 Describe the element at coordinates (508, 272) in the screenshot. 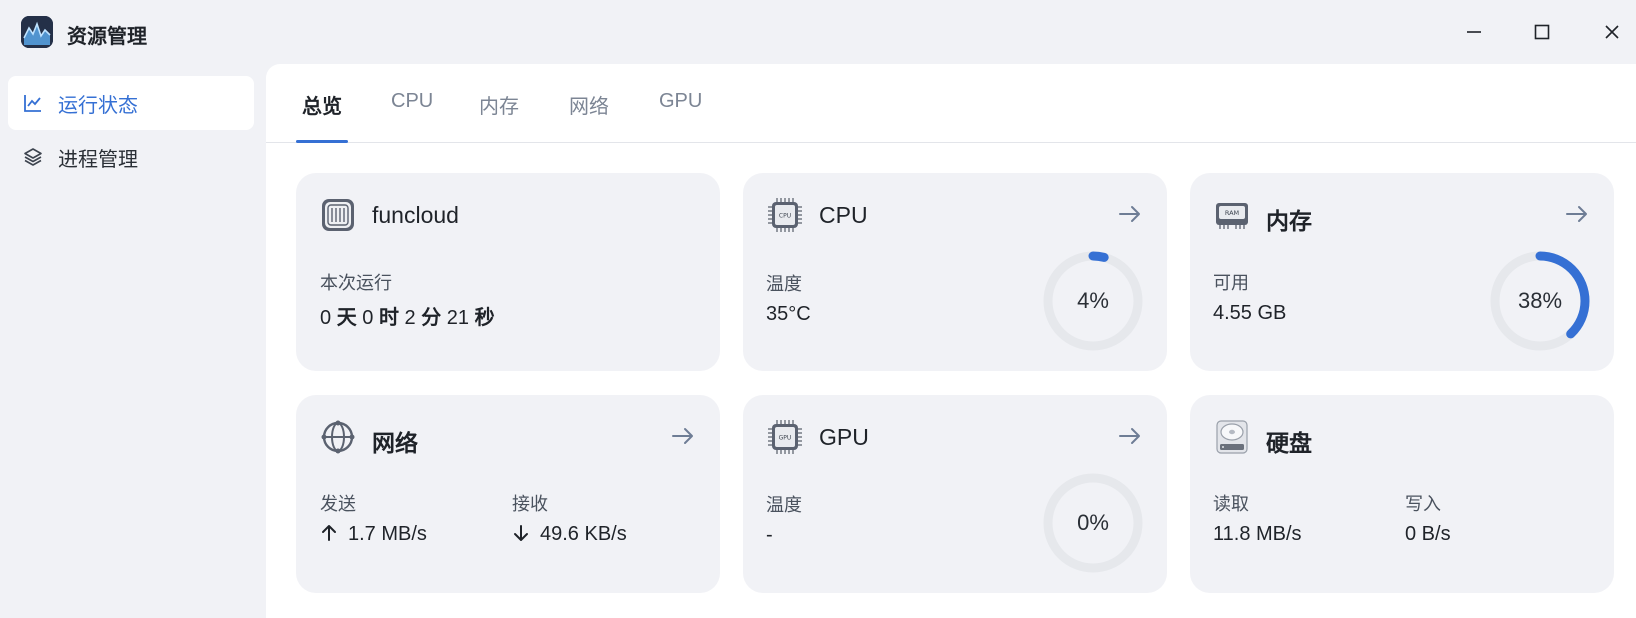

I see `system-card: funcloud 本次运行 0 天 0 时 2 分 21 秒` at that location.